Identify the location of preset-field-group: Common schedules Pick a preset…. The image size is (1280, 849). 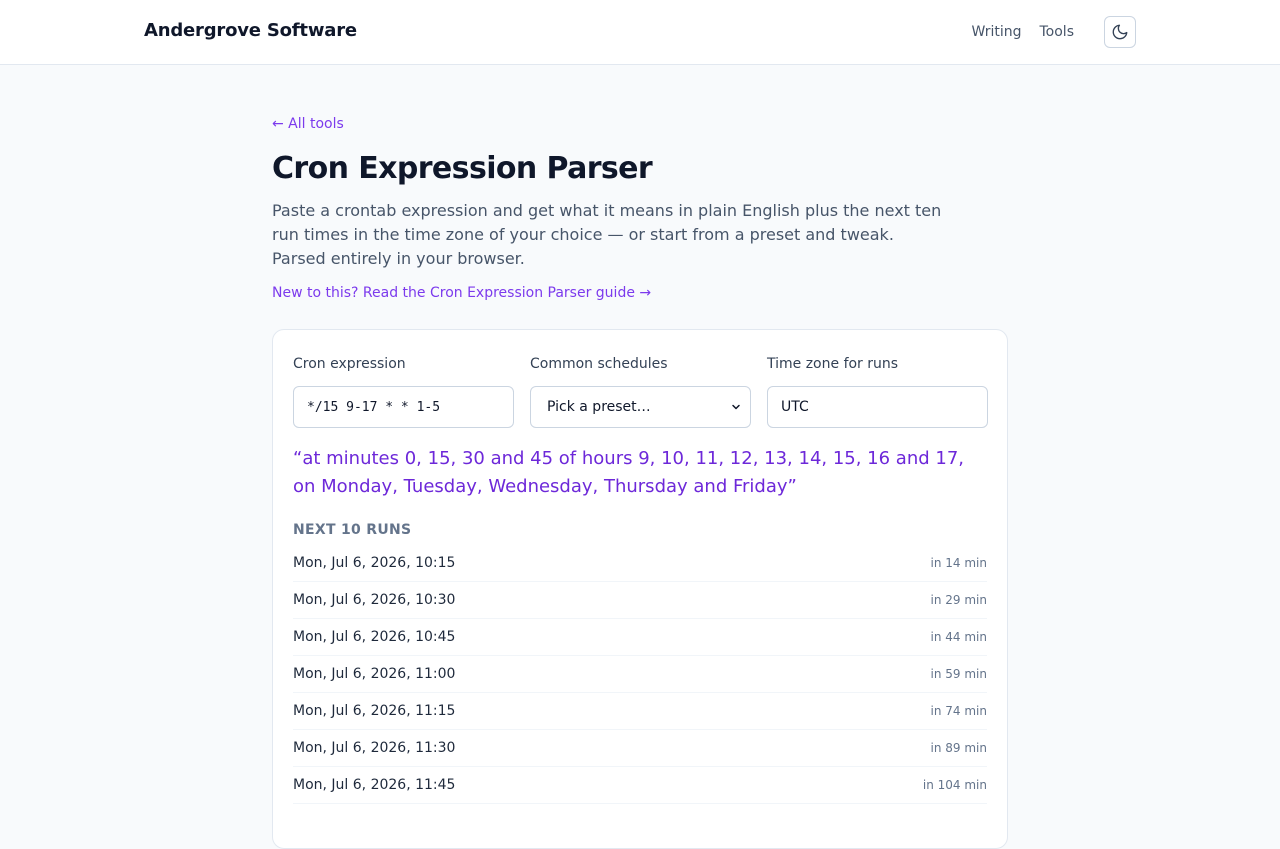
(640, 391).